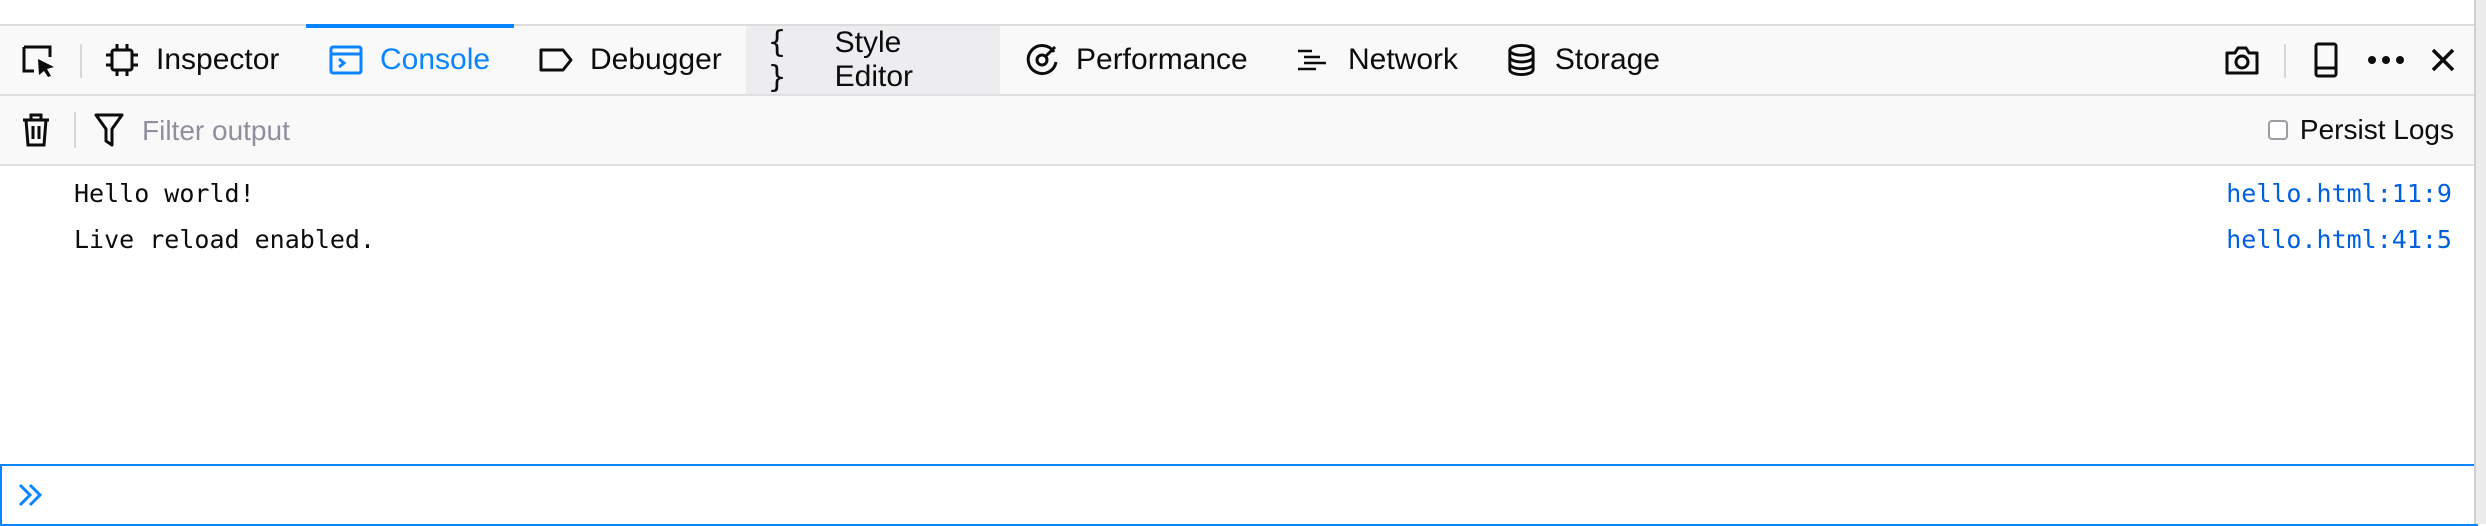 The image size is (2486, 526). I want to click on tab-console: Console, so click(410, 59).